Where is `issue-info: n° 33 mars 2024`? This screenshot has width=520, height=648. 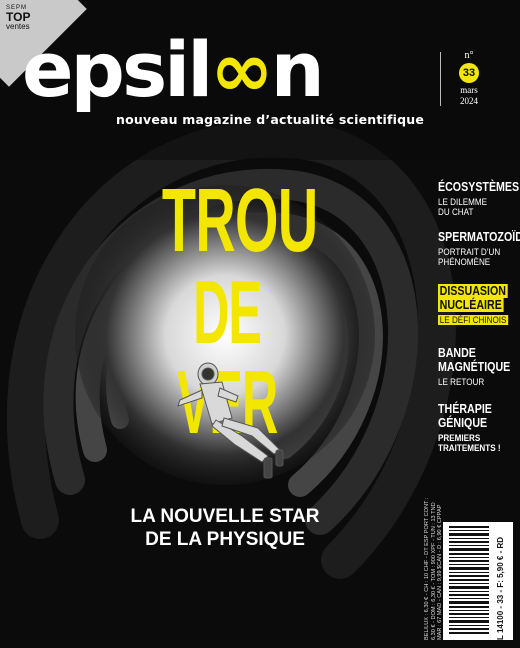 issue-info: n° 33 mars 2024 is located at coordinates (469, 78).